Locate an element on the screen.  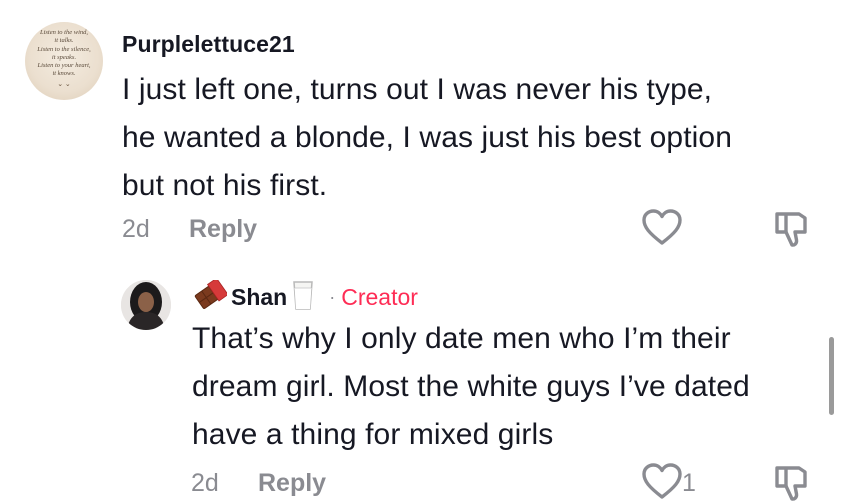
birds-decoration: ⌄ ⌄ is located at coordinates (64, 83).